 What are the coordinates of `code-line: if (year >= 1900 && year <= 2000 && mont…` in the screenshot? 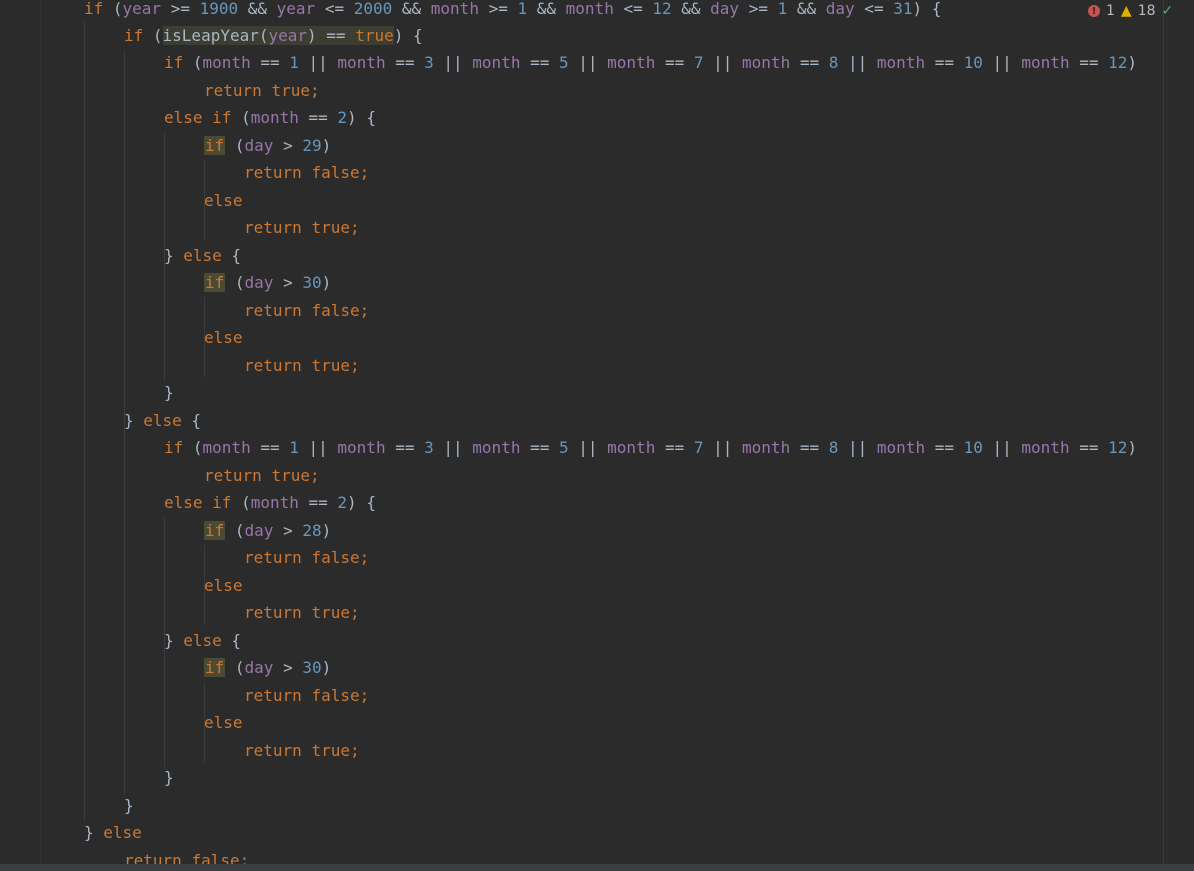 It's located at (512, 10).